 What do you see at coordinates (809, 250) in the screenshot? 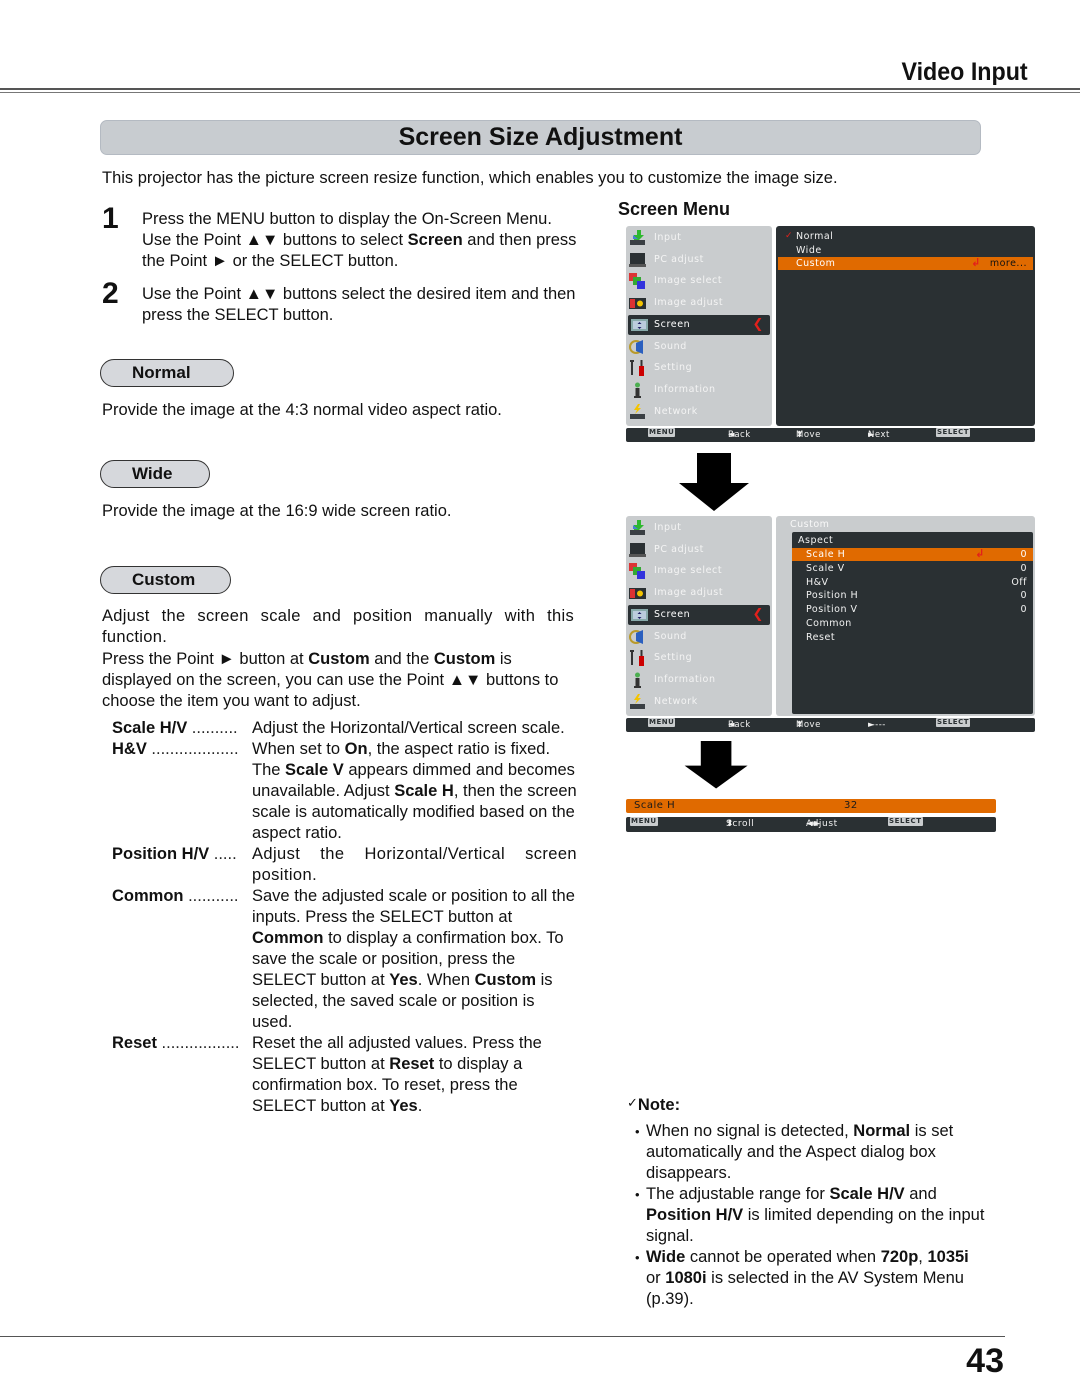
I see `option-label: Wide` at bounding box center [809, 250].